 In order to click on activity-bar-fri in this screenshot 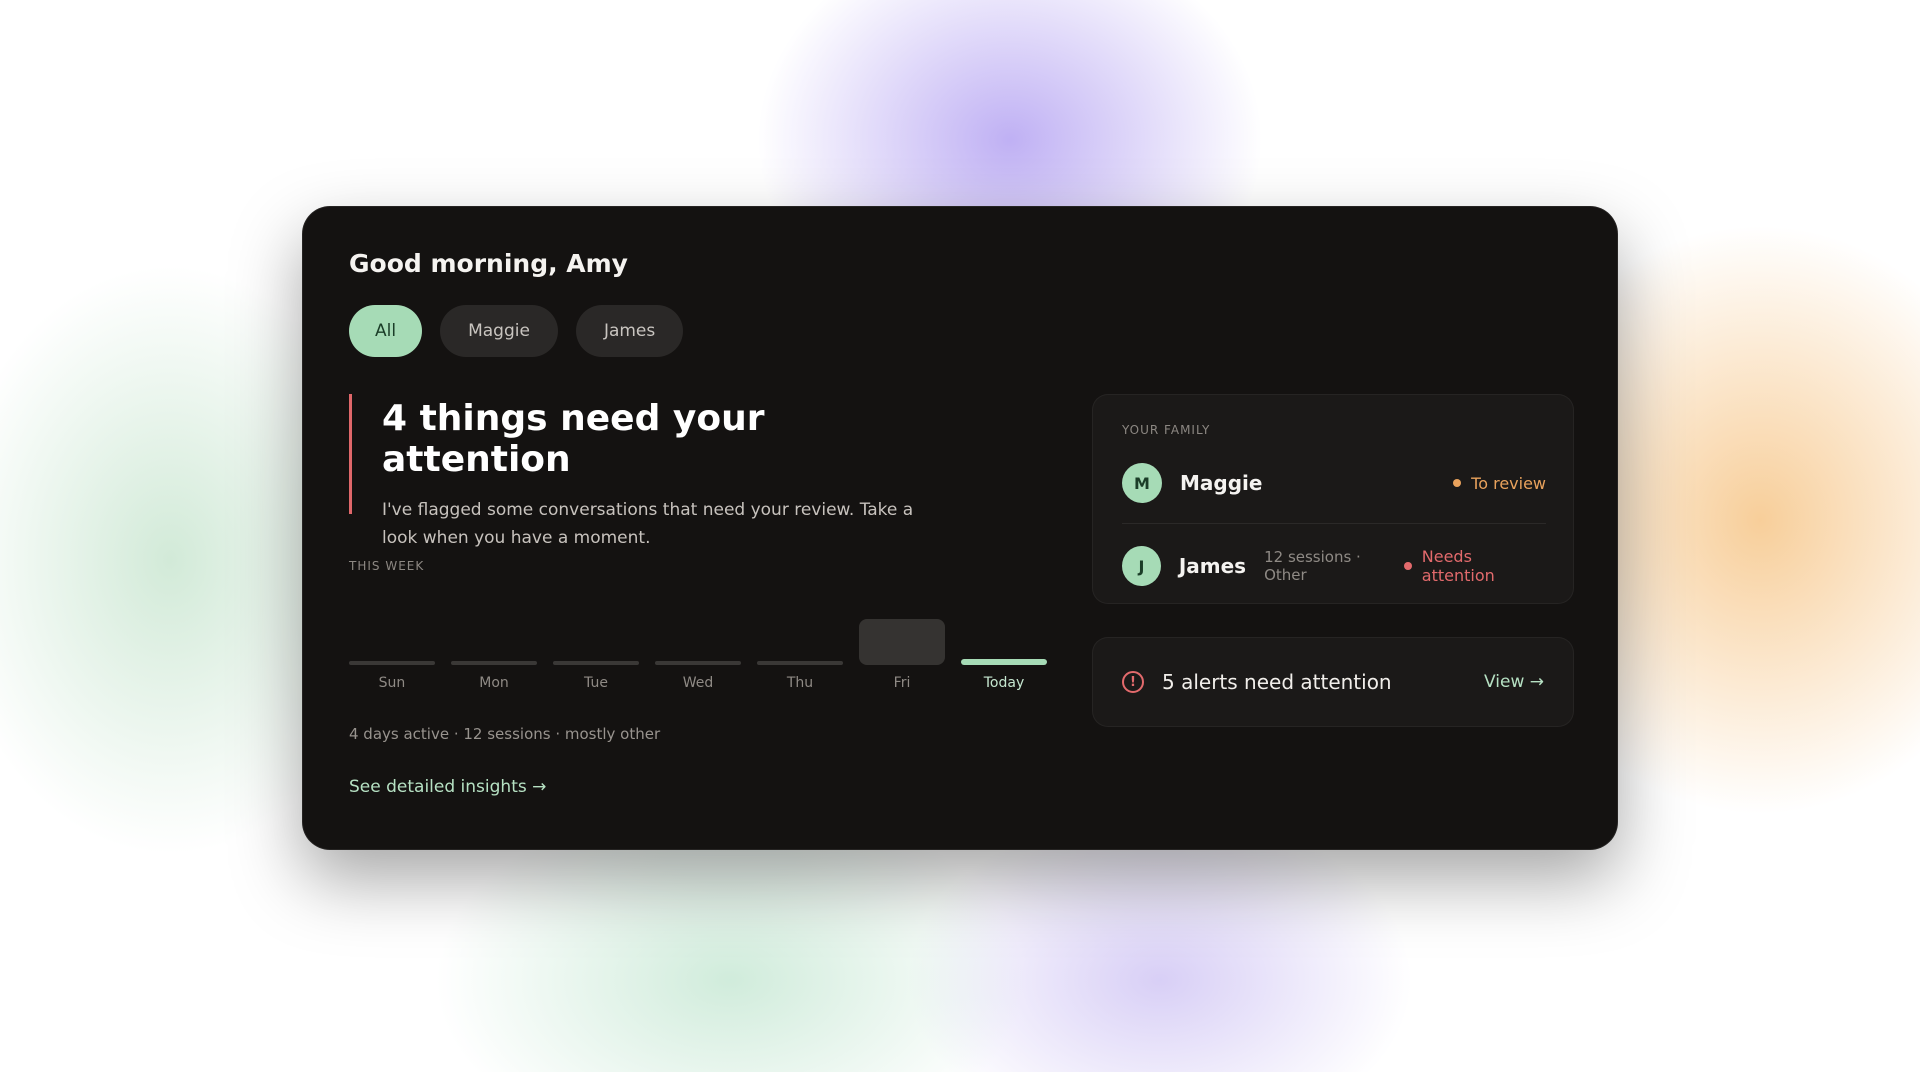, I will do `click(902, 642)`.